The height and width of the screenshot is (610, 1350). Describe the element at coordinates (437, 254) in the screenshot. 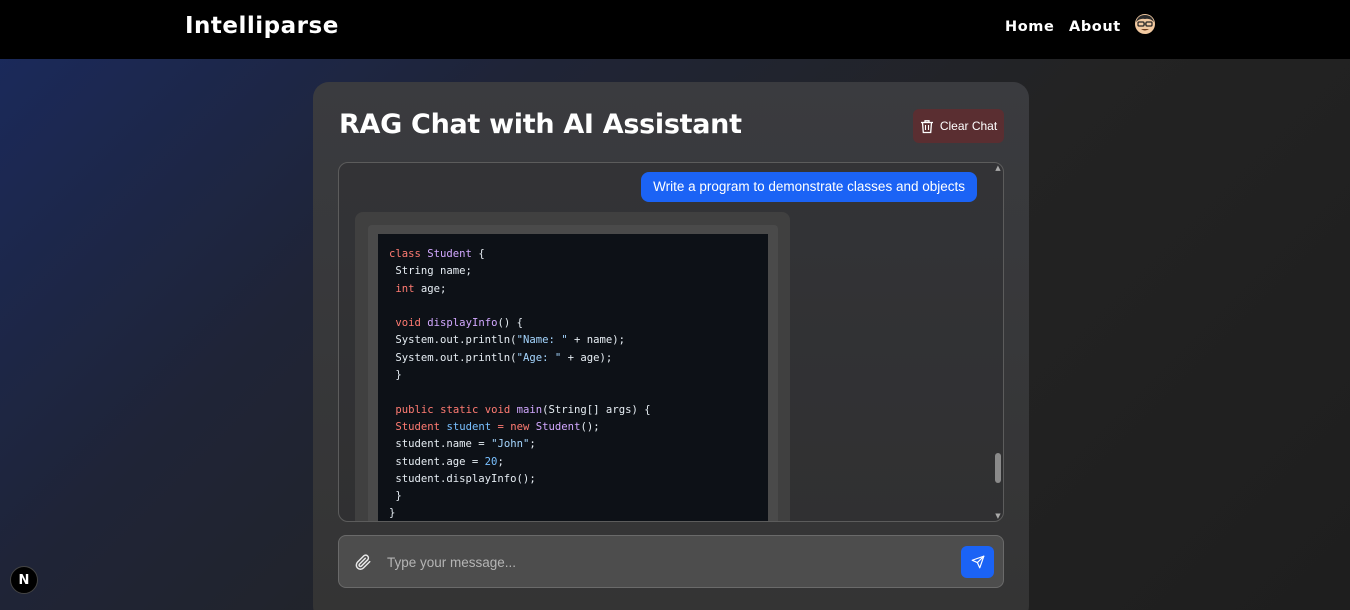

I see `code-line: class Student {` at that location.